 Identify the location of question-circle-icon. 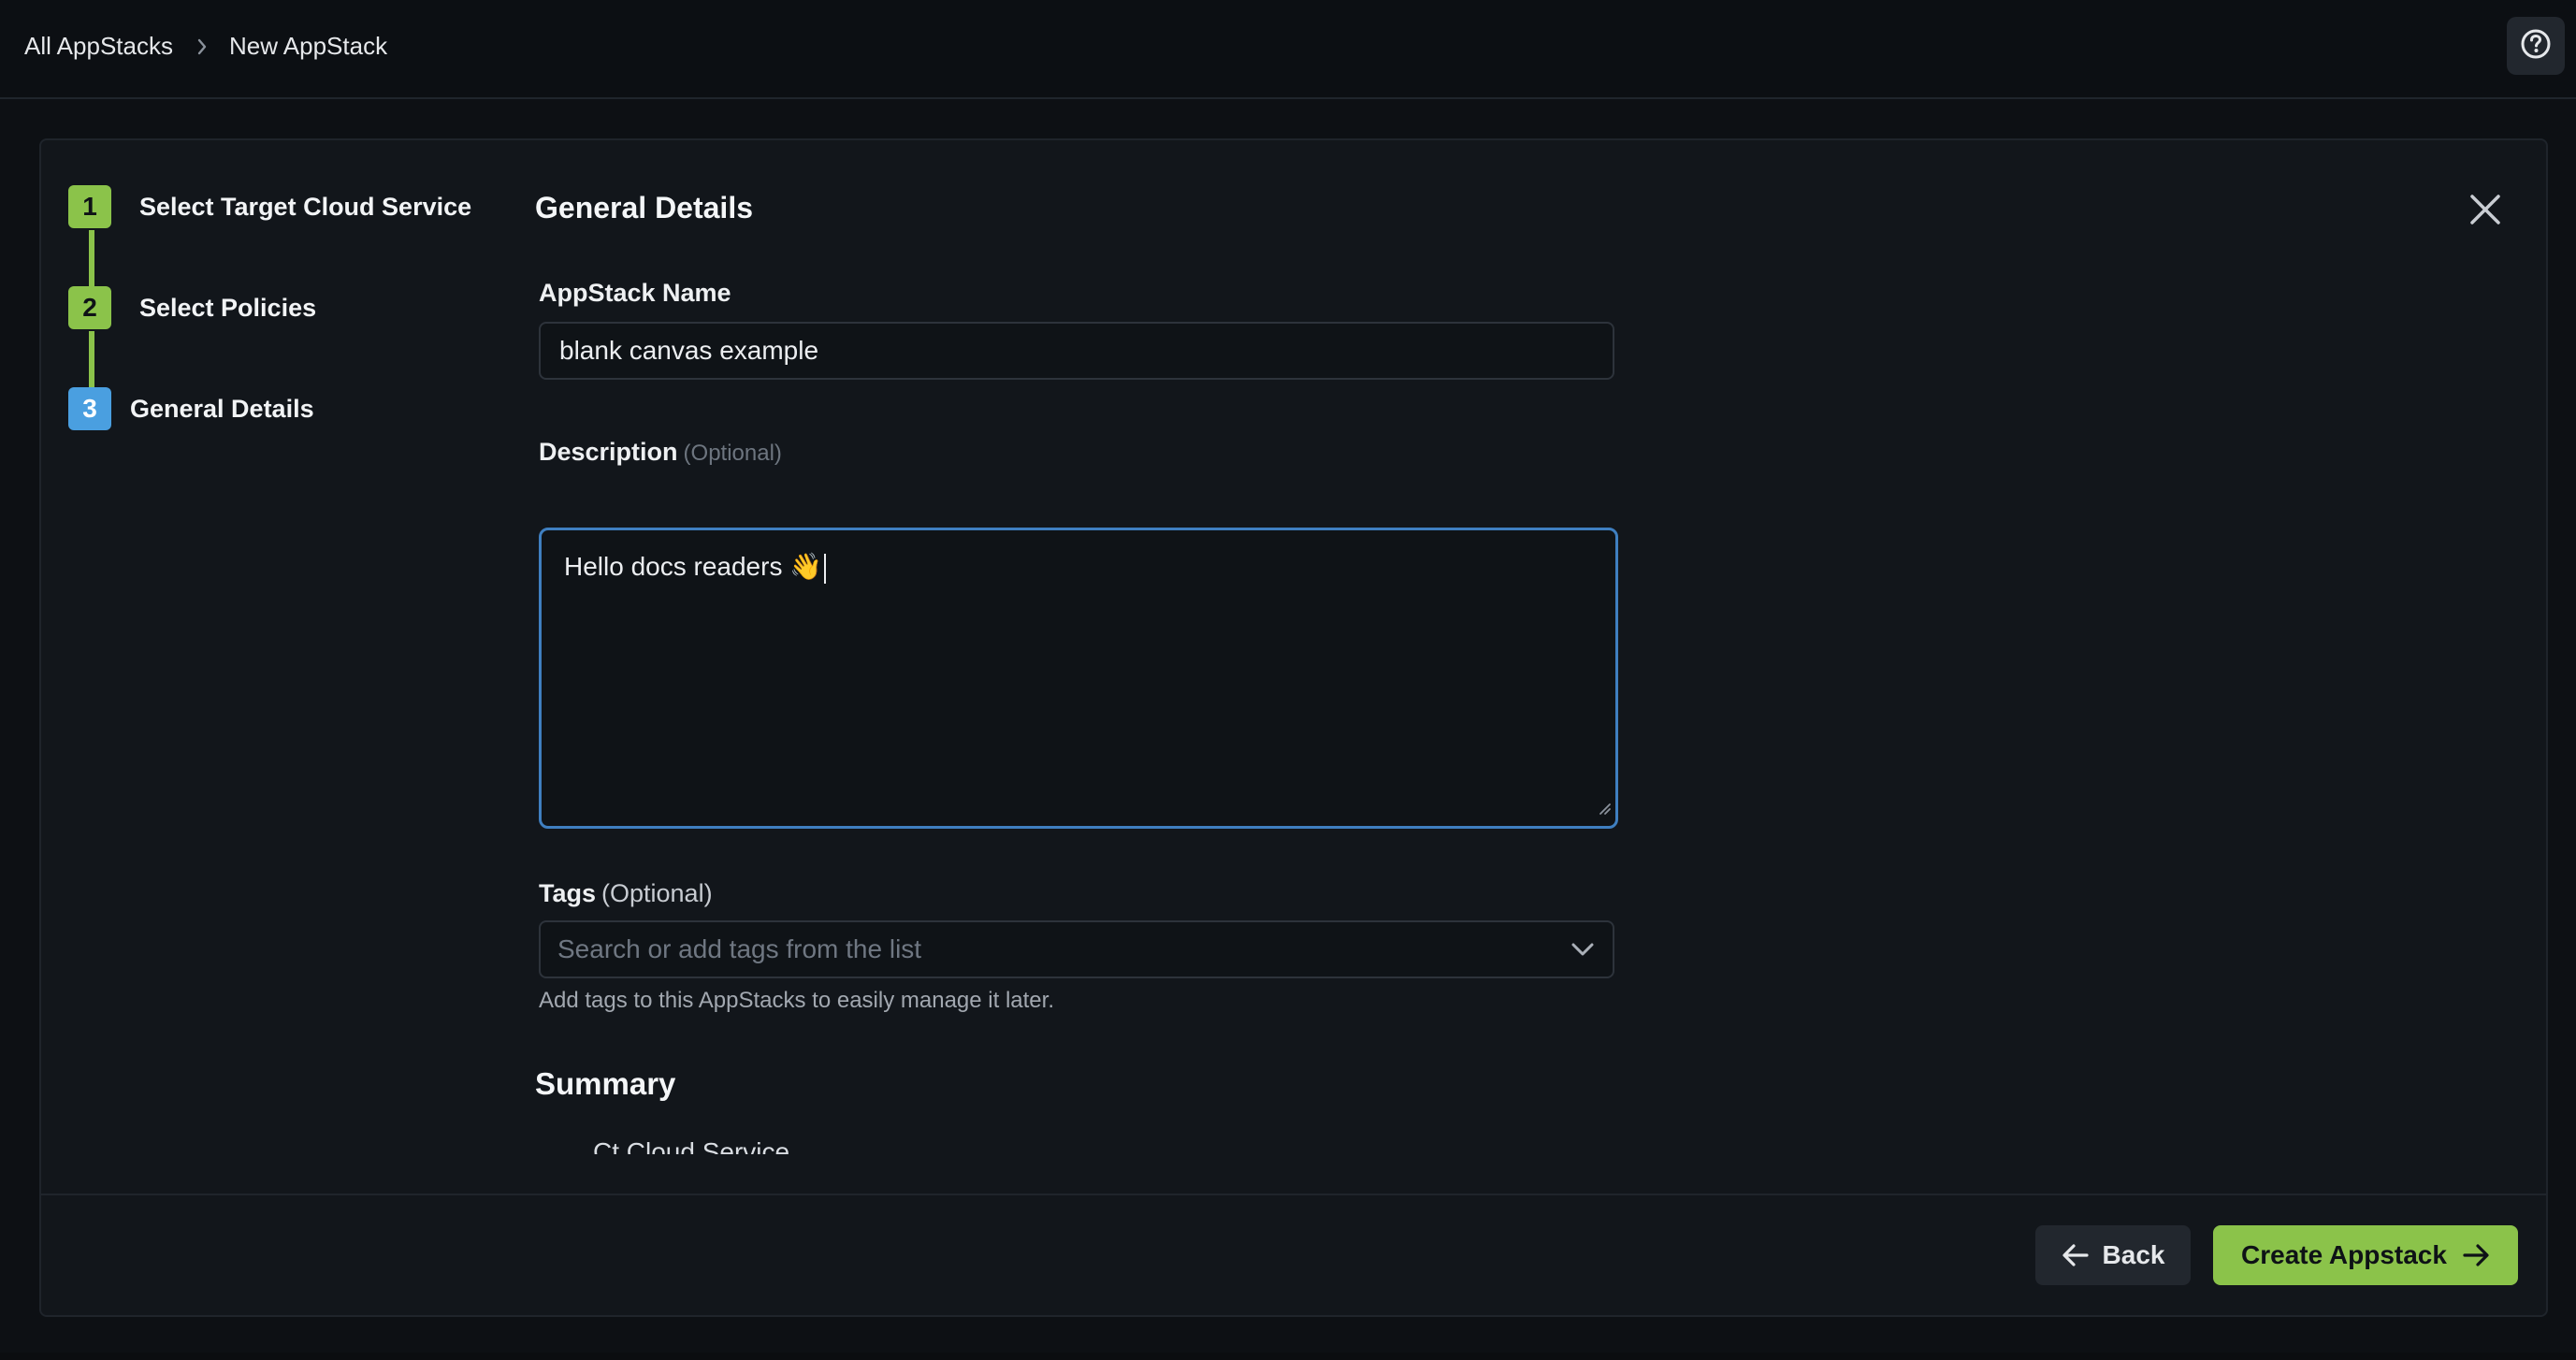
(2536, 46).